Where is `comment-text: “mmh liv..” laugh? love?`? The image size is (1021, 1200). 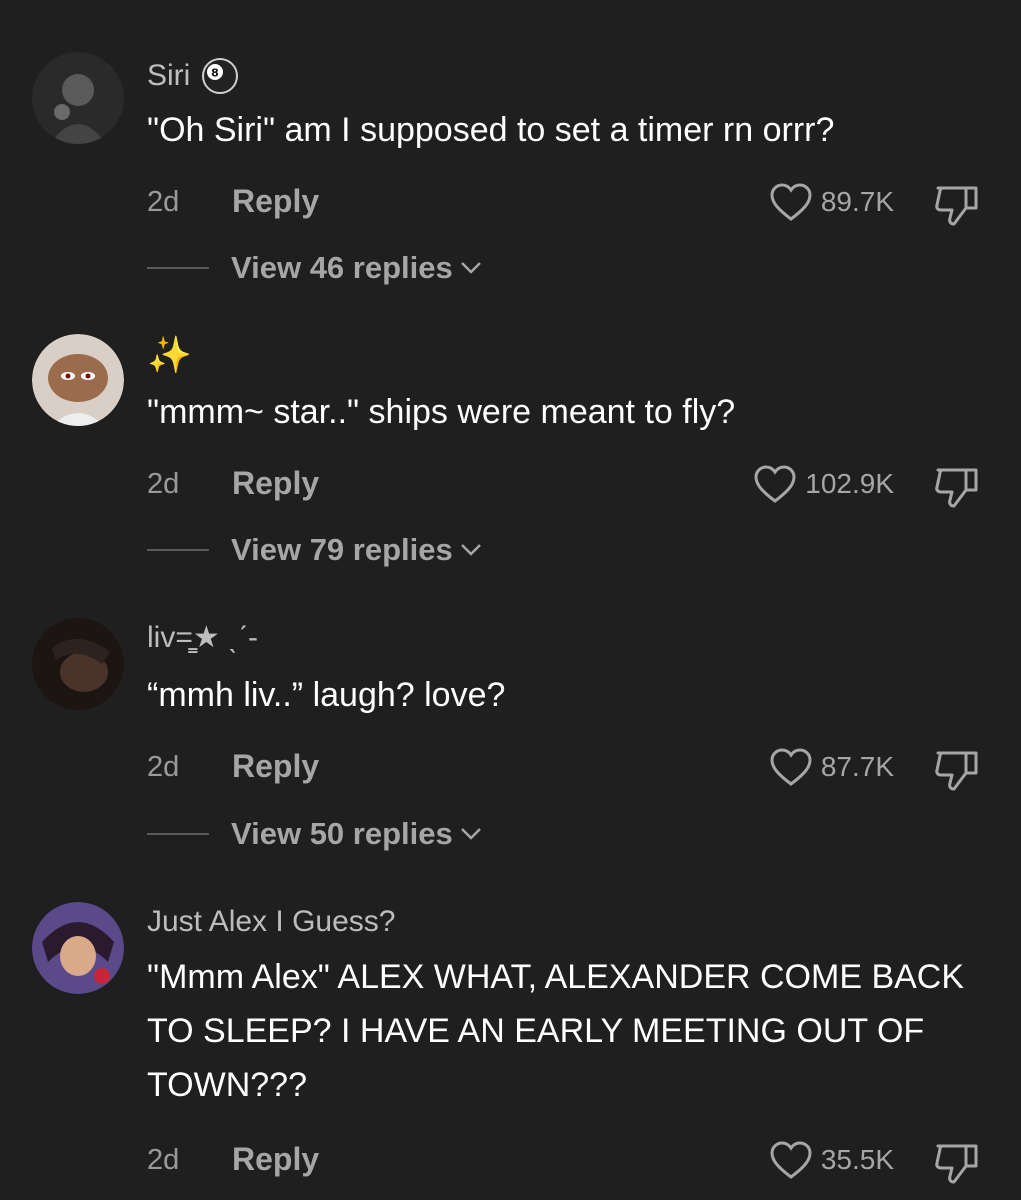 comment-text: “mmh liv..” laugh? love? is located at coordinates (326, 695).